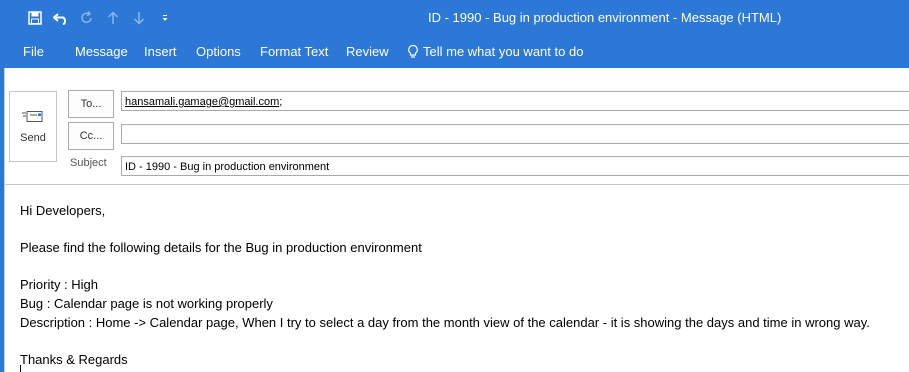  What do you see at coordinates (294, 52) in the screenshot?
I see `tab-format-text: Format Text` at bounding box center [294, 52].